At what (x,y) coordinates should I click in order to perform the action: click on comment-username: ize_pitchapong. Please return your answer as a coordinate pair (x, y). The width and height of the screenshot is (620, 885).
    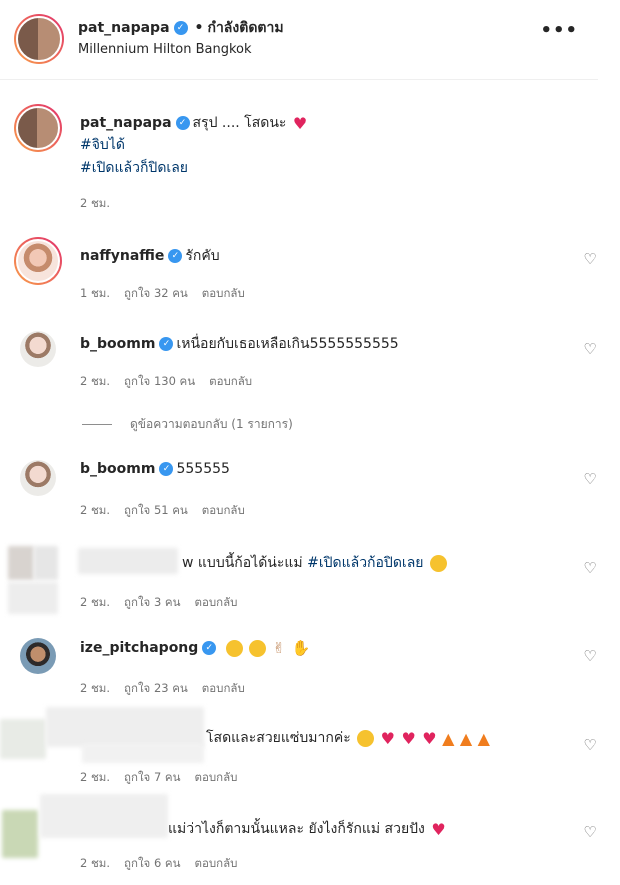
    Looking at the image, I should click on (139, 648).